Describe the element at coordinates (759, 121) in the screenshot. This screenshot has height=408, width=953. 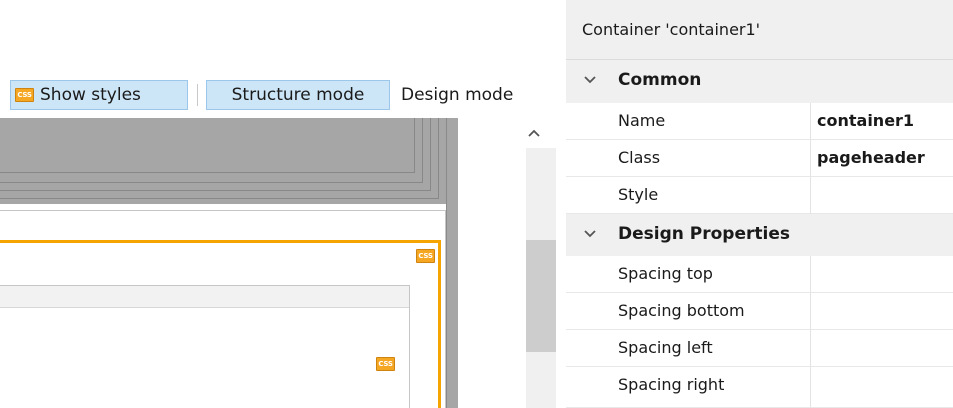
I see `property-row-name: Name container1` at that location.